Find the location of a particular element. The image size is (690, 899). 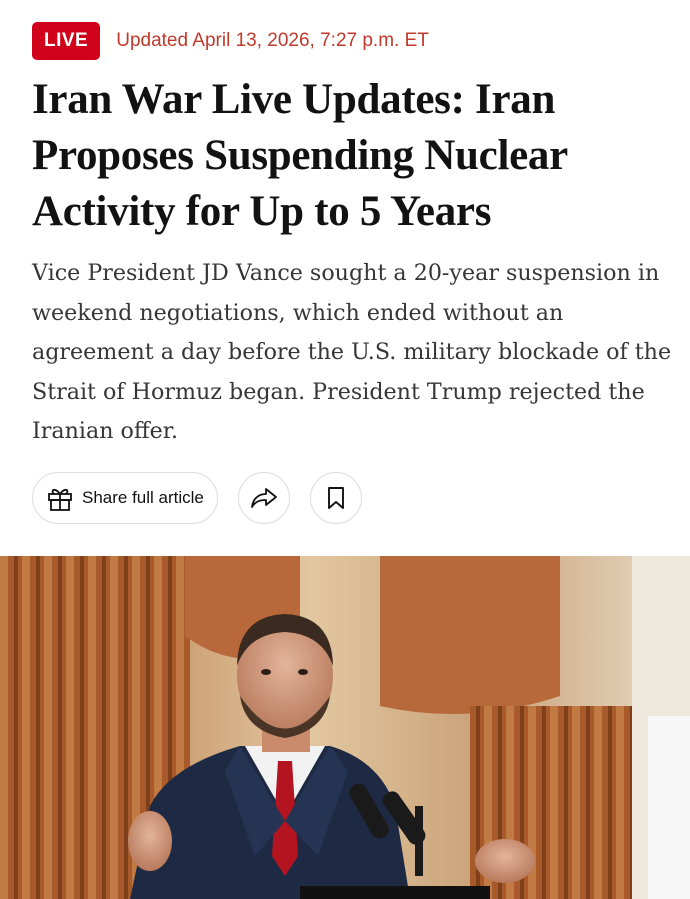

share-full-article-button: Share full article is located at coordinates (125, 498).